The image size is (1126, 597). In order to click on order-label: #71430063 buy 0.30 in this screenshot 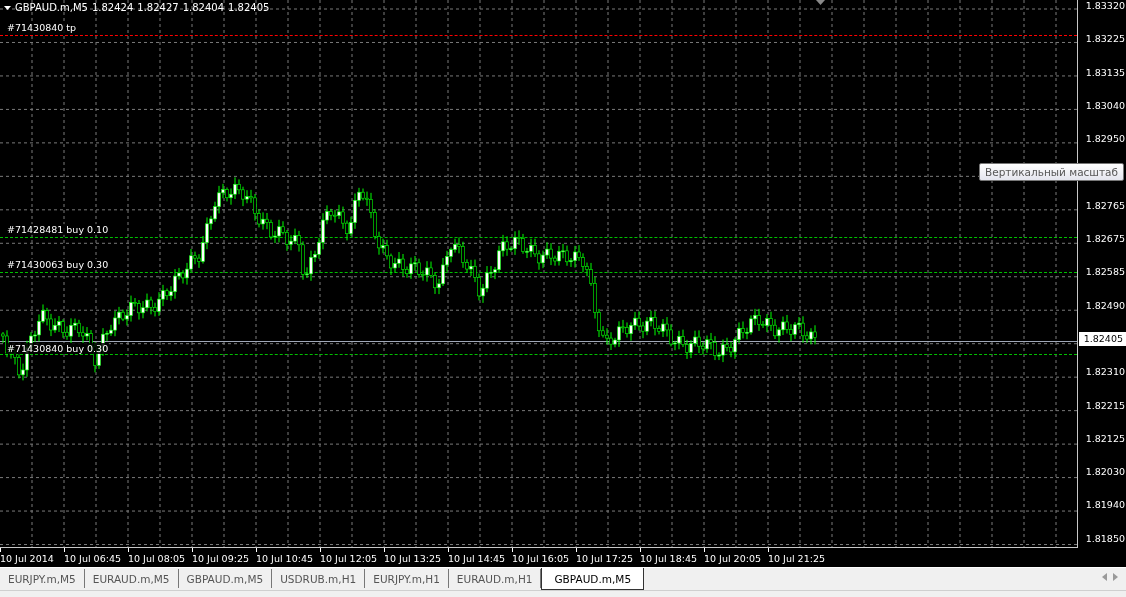, I will do `click(58, 264)`.